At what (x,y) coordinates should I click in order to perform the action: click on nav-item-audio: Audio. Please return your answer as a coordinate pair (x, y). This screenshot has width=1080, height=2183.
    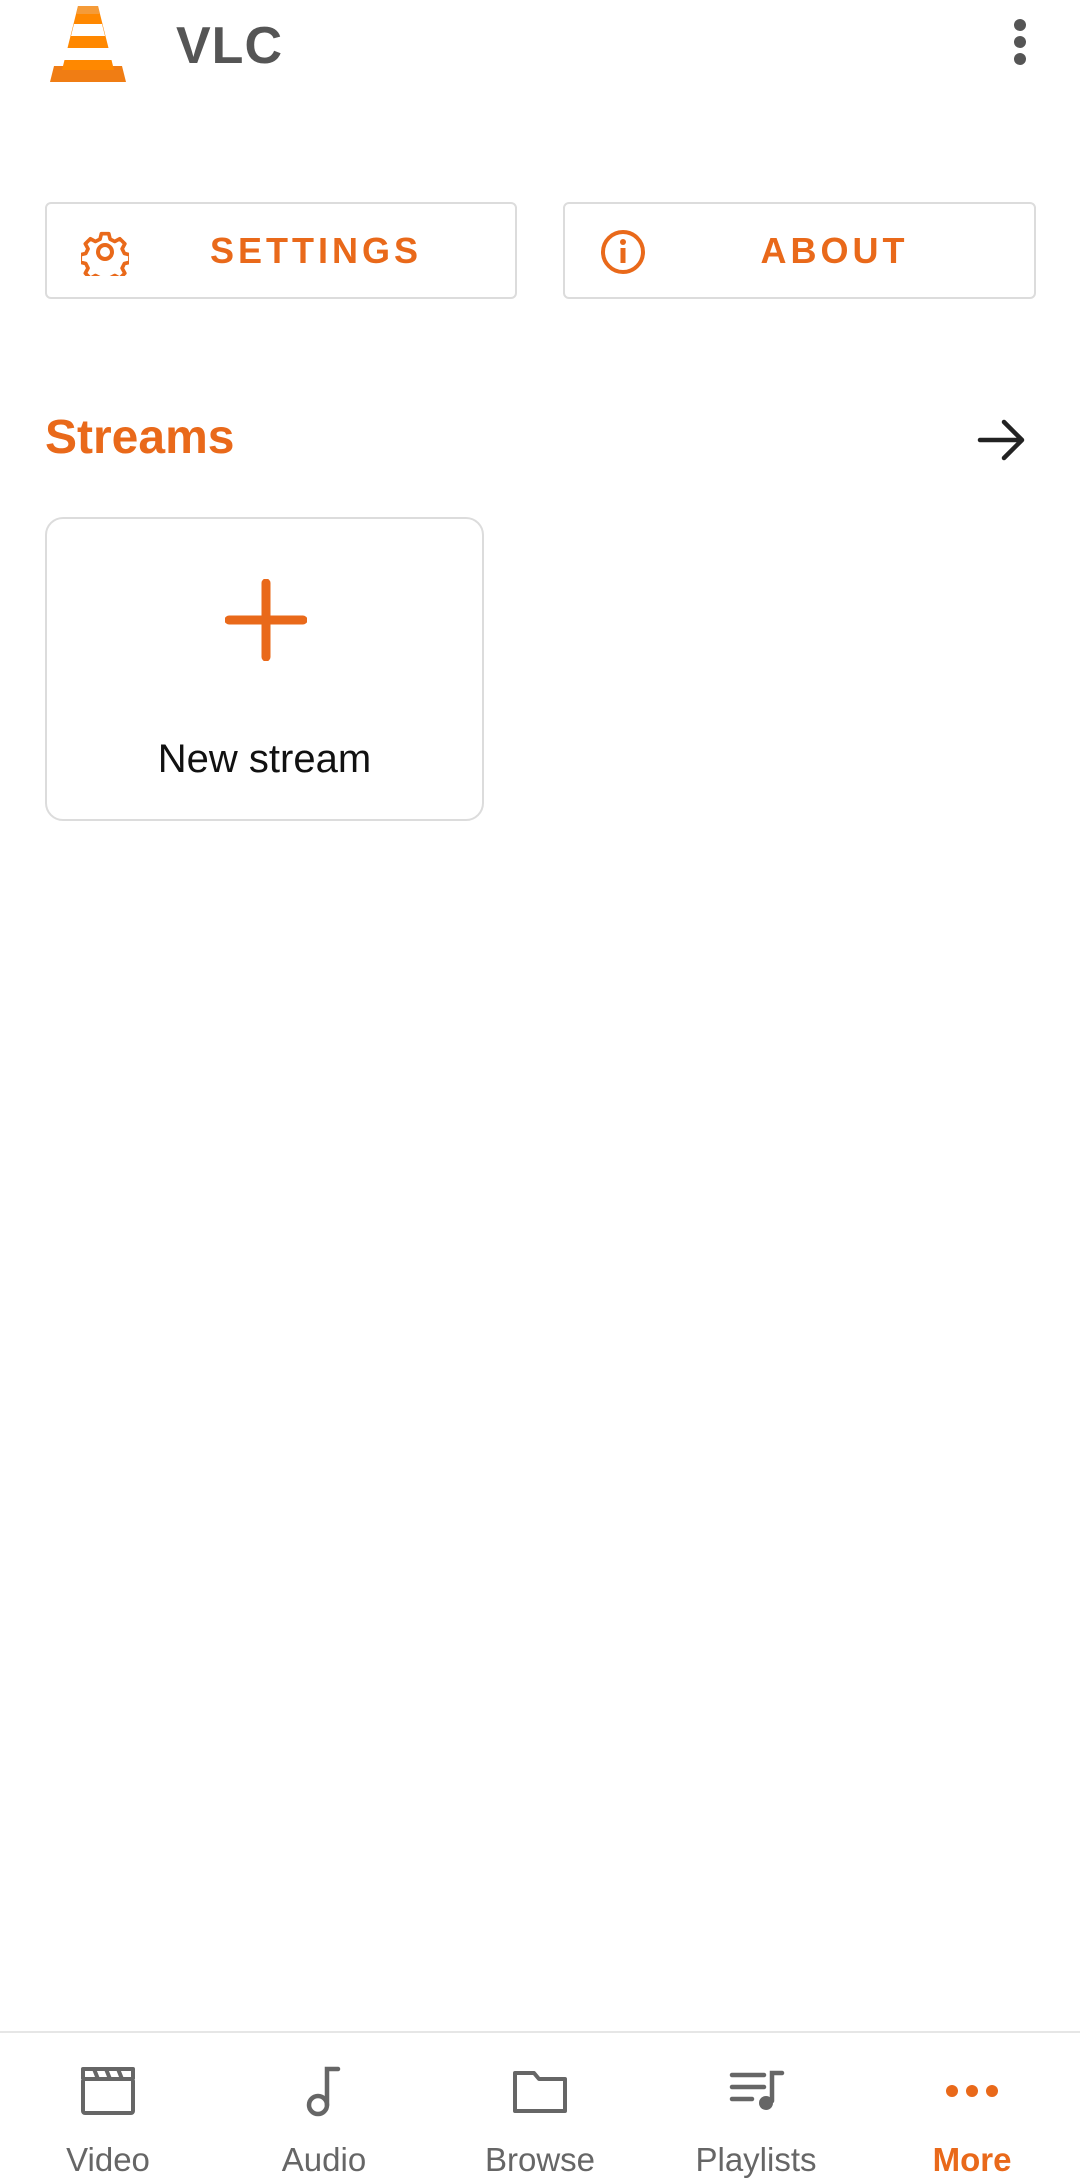
    Looking at the image, I should click on (324, 2108).